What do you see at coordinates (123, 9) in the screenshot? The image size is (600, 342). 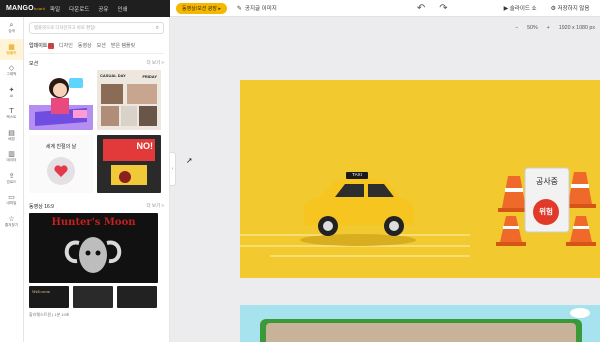 I see `menu-print: 인쇄` at bounding box center [123, 9].